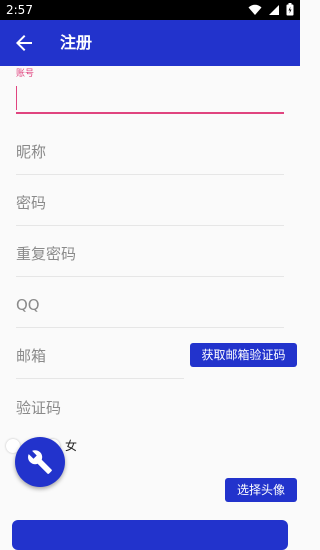 The image size is (320, 550). Describe the element at coordinates (255, 9) in the screenshot. I see `wifi-icon` at that location.